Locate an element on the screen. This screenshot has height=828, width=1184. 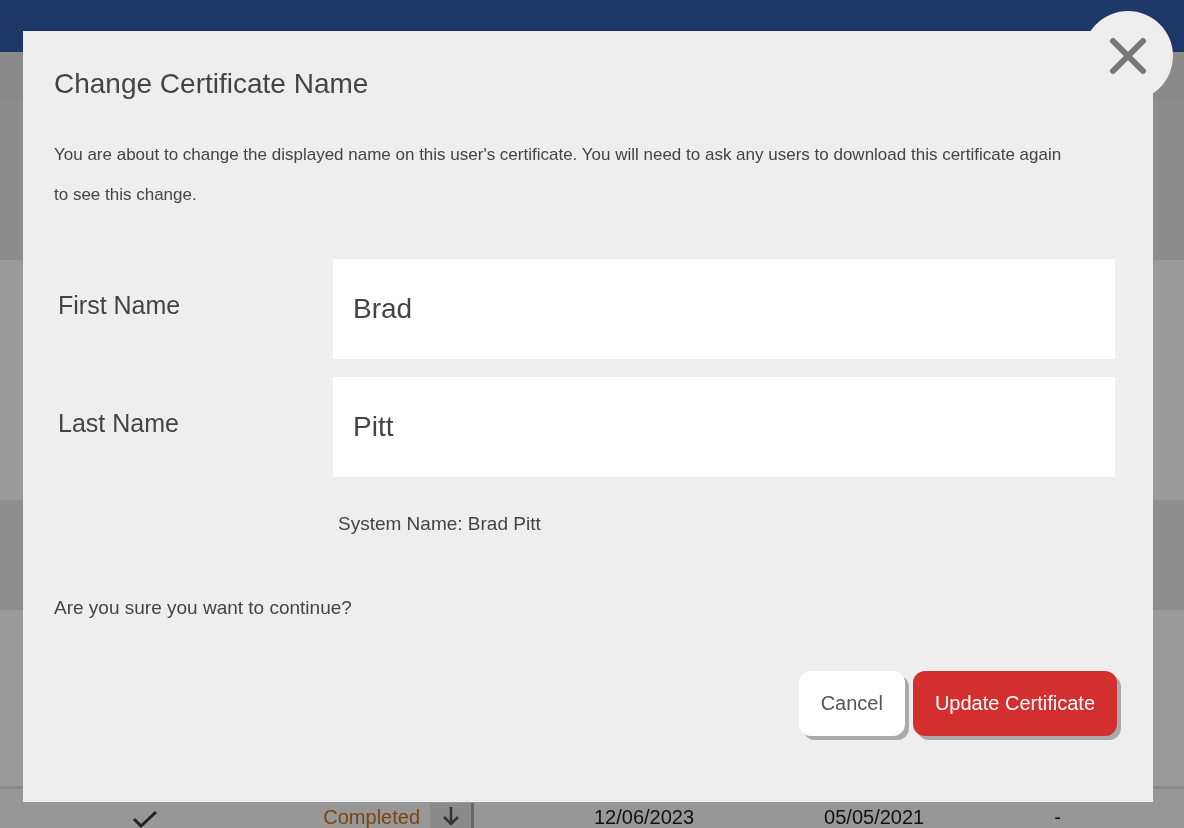
dialog-message: You are about to change the displayed name on this user's certificate. You will need to ask any users to download this certificate again to see this change. is located at coordinates (558, 175).